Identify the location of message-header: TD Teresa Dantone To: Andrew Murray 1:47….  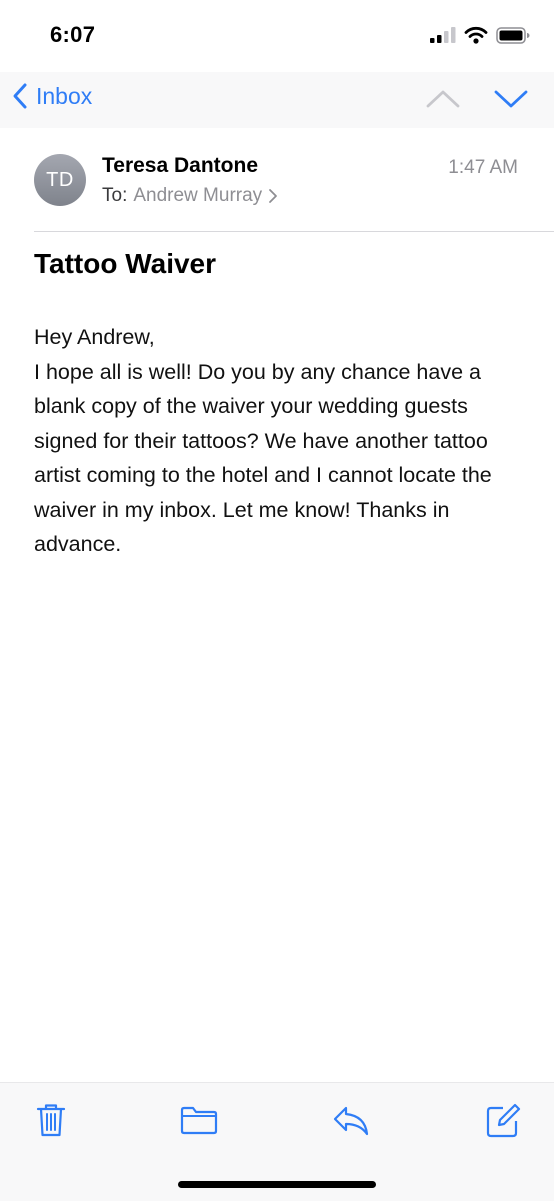
(277, 181).